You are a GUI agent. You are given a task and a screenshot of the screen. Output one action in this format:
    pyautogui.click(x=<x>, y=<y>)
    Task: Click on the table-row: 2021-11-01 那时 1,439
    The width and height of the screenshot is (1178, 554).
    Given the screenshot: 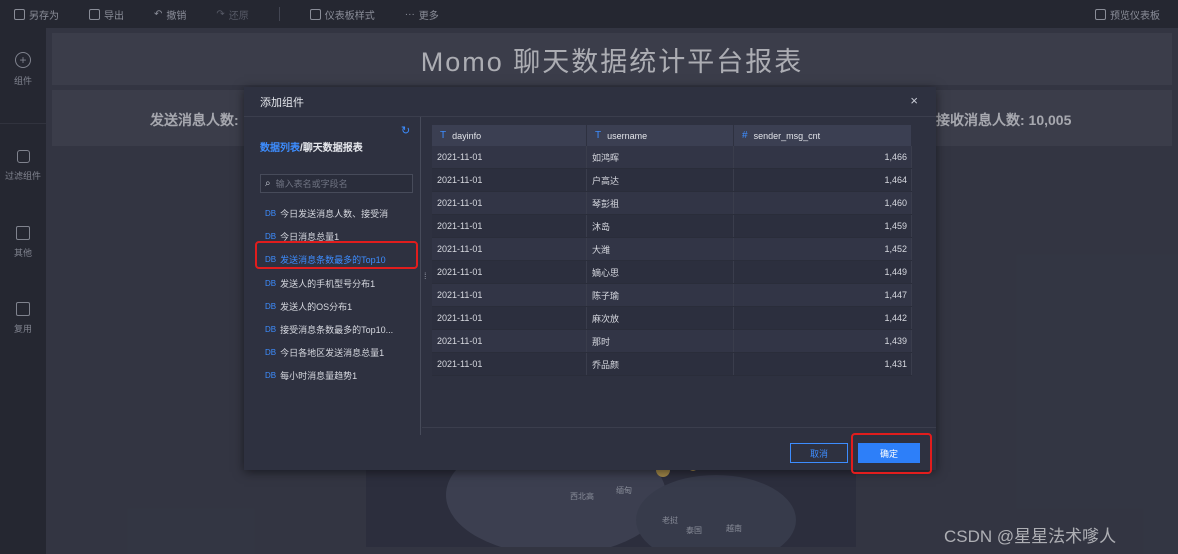 What is the action you would take?
    pyautogui.click(x=672, y=341)
    